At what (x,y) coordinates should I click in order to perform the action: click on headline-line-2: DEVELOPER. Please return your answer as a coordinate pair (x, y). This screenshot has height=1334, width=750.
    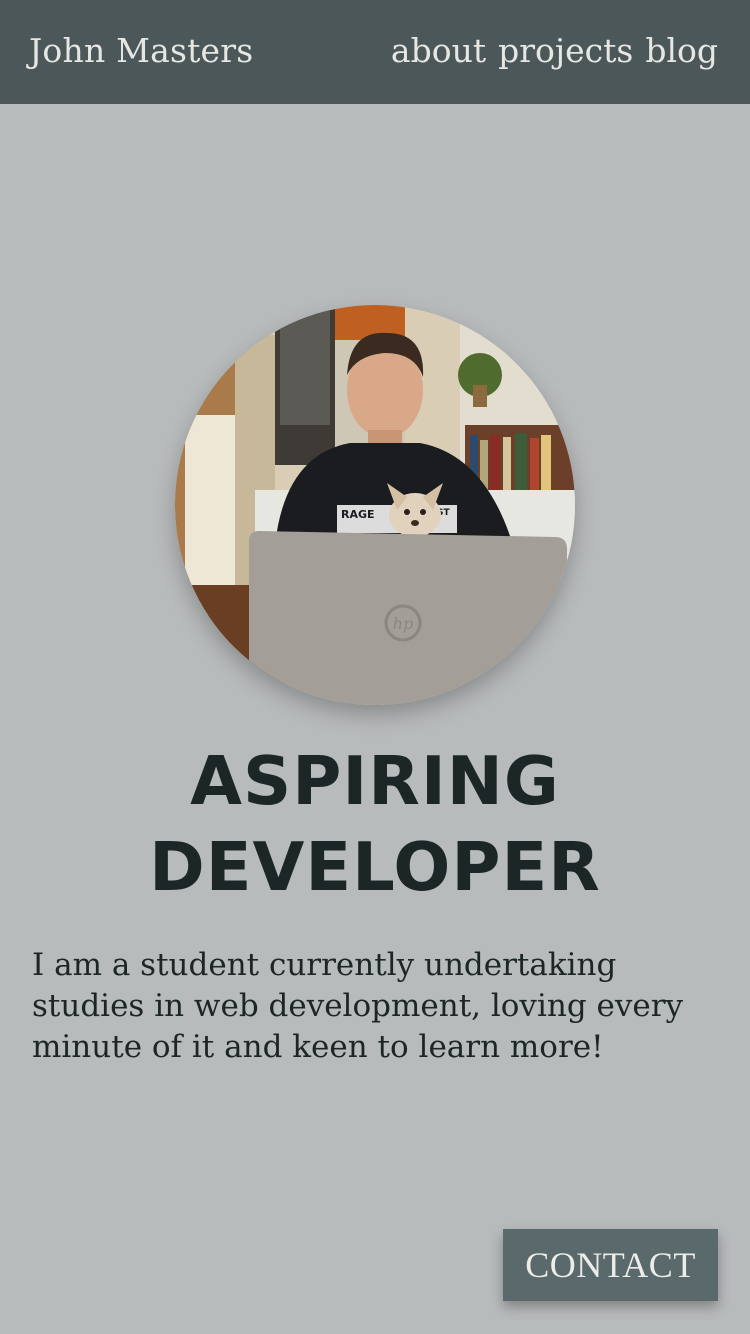
    Looking at the image, I should click on (375, 867).